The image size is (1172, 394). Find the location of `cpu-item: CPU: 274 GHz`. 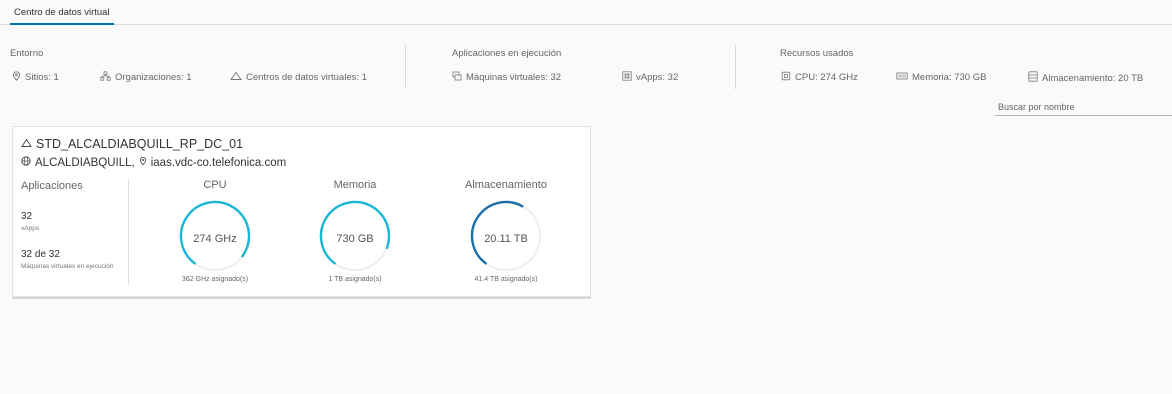

cpu-item: CPU: 274 GHz is located at coordinates (819, 77).